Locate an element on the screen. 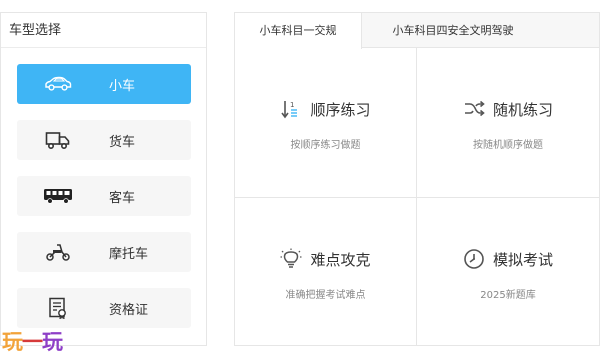  truck-icon is located at coordinates (58, 140).